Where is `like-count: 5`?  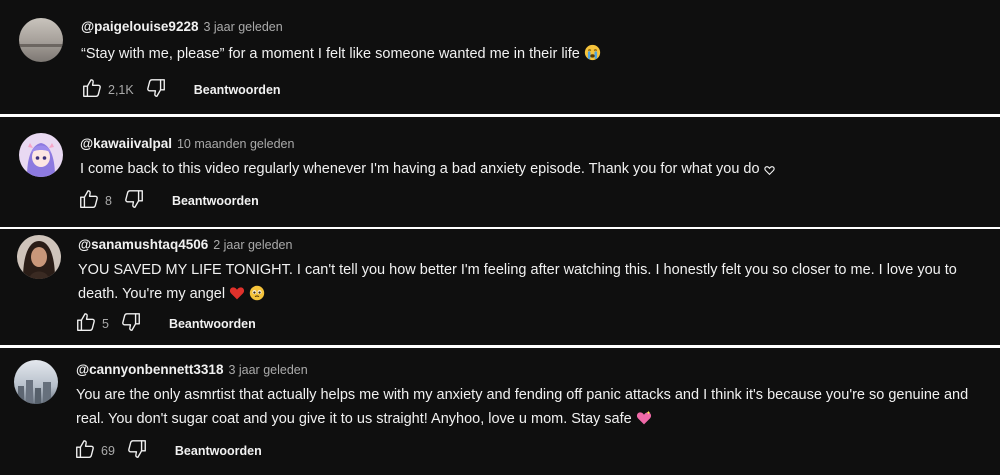 like-count: 5 is located at coordinates (105, 324).